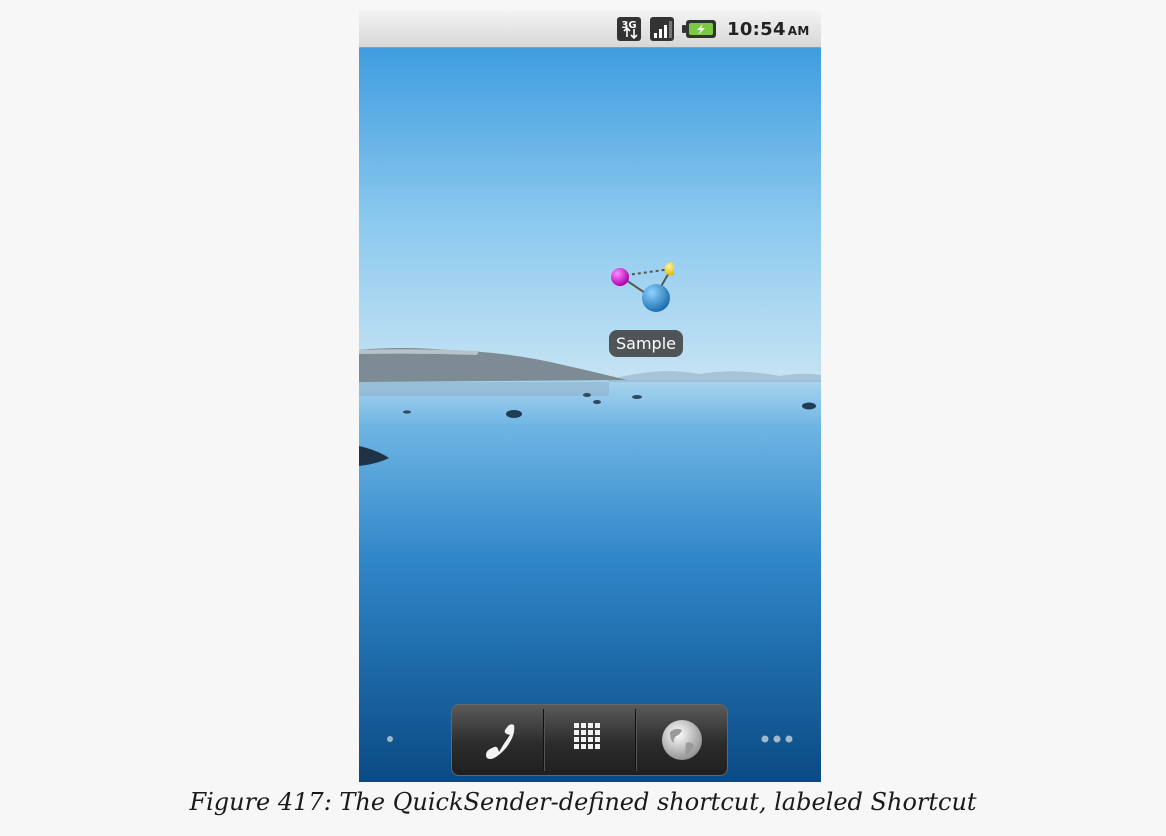  Describe the element at coordinates (590, 29) in the screenshot. I see `status-bar: 3G 10:54 AM` at that location.